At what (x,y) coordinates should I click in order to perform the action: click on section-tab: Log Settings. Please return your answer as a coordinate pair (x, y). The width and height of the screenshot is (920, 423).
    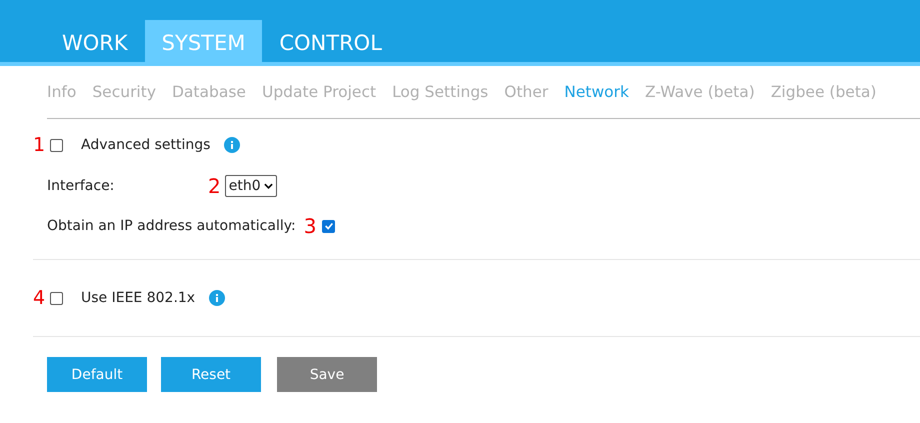
    Looking at the image, I should click on (440, 92).